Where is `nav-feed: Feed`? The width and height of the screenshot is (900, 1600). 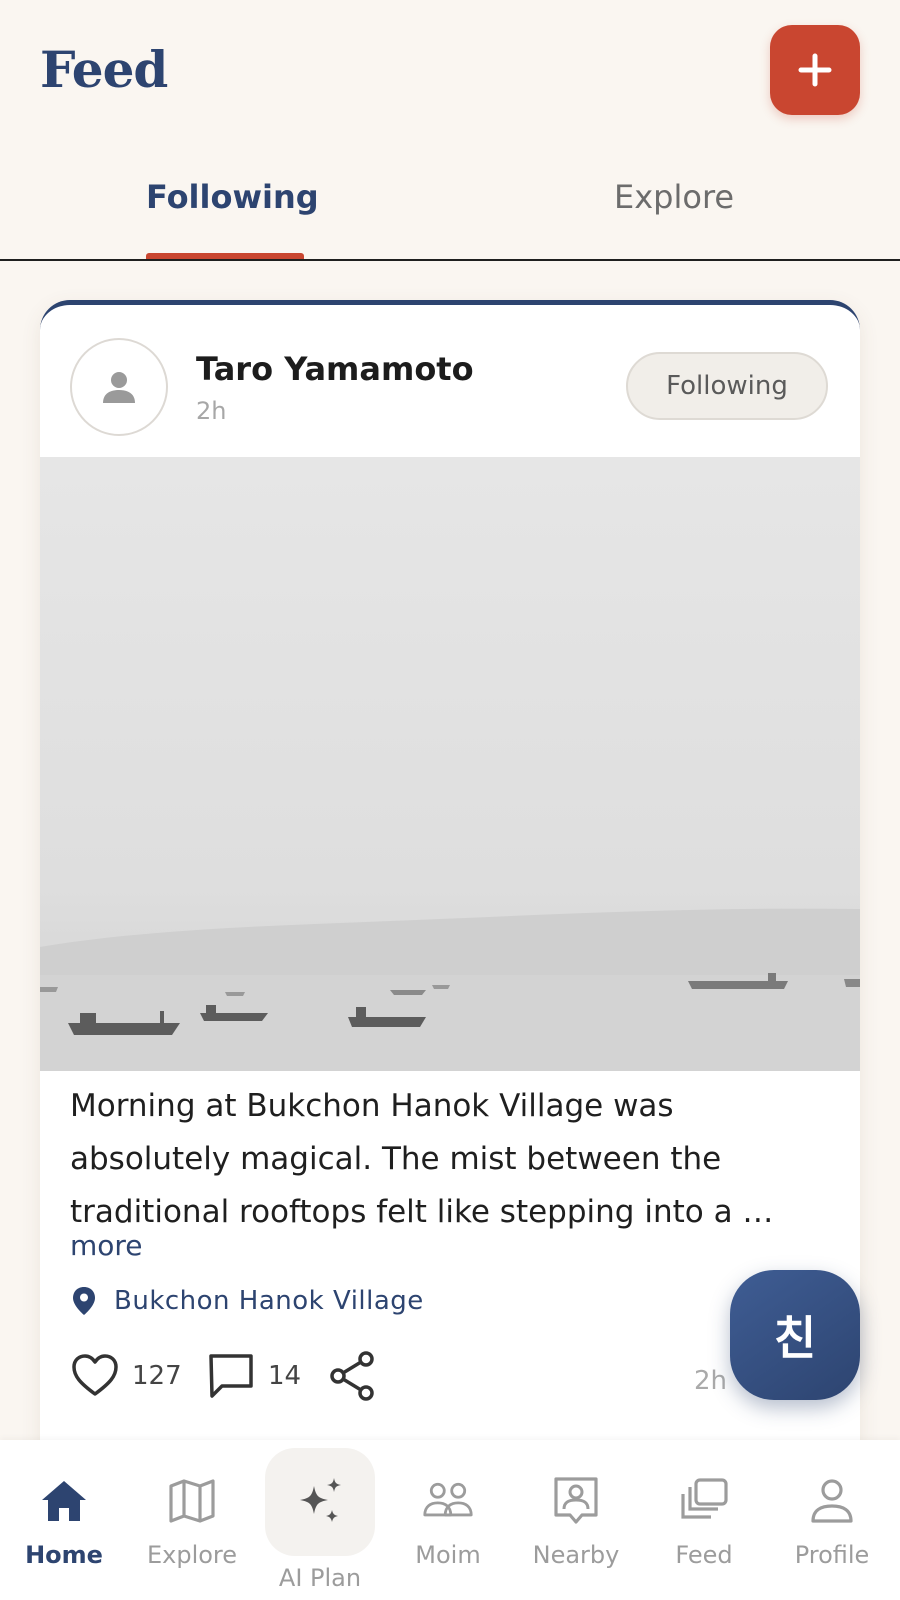 nav-feed: Feed is located at coordinates (704, 1520).